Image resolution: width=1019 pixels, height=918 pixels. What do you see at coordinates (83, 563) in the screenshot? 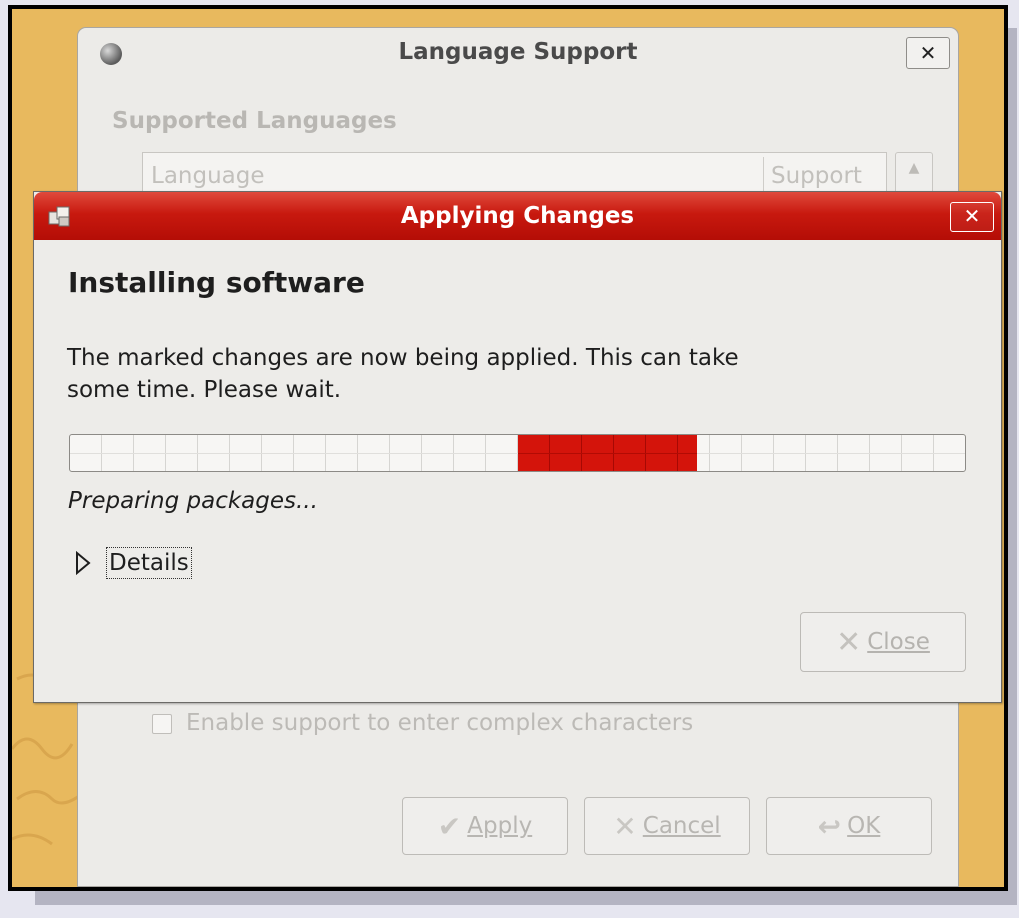
I see `expander-arrow-icon` at bounding box center [83, 563].